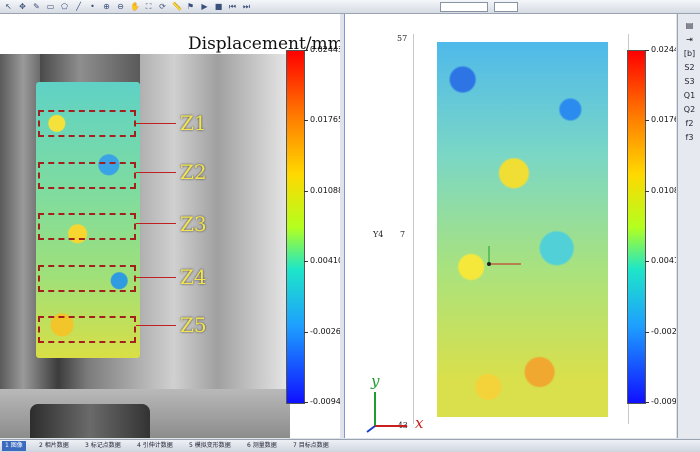 The width and height of the screenshot is (700, 452). What do you see at coordinates (193, 325) in the screenshot?
I see `zone-label-z5: Z5` at bounding box center [193, 325].